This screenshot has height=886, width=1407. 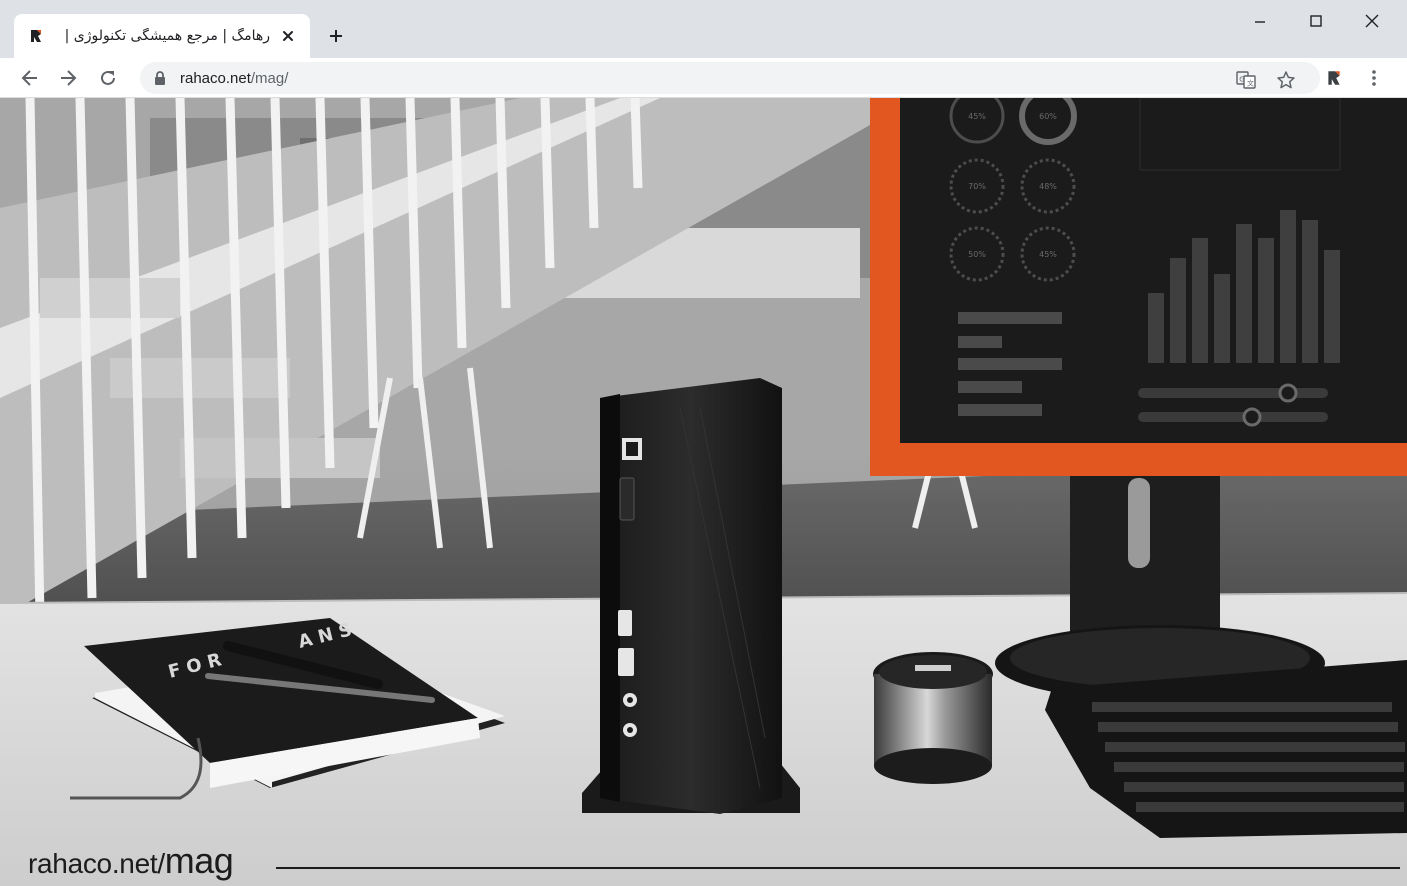 I want to click on reload-icon, so click(x=108, y=77).